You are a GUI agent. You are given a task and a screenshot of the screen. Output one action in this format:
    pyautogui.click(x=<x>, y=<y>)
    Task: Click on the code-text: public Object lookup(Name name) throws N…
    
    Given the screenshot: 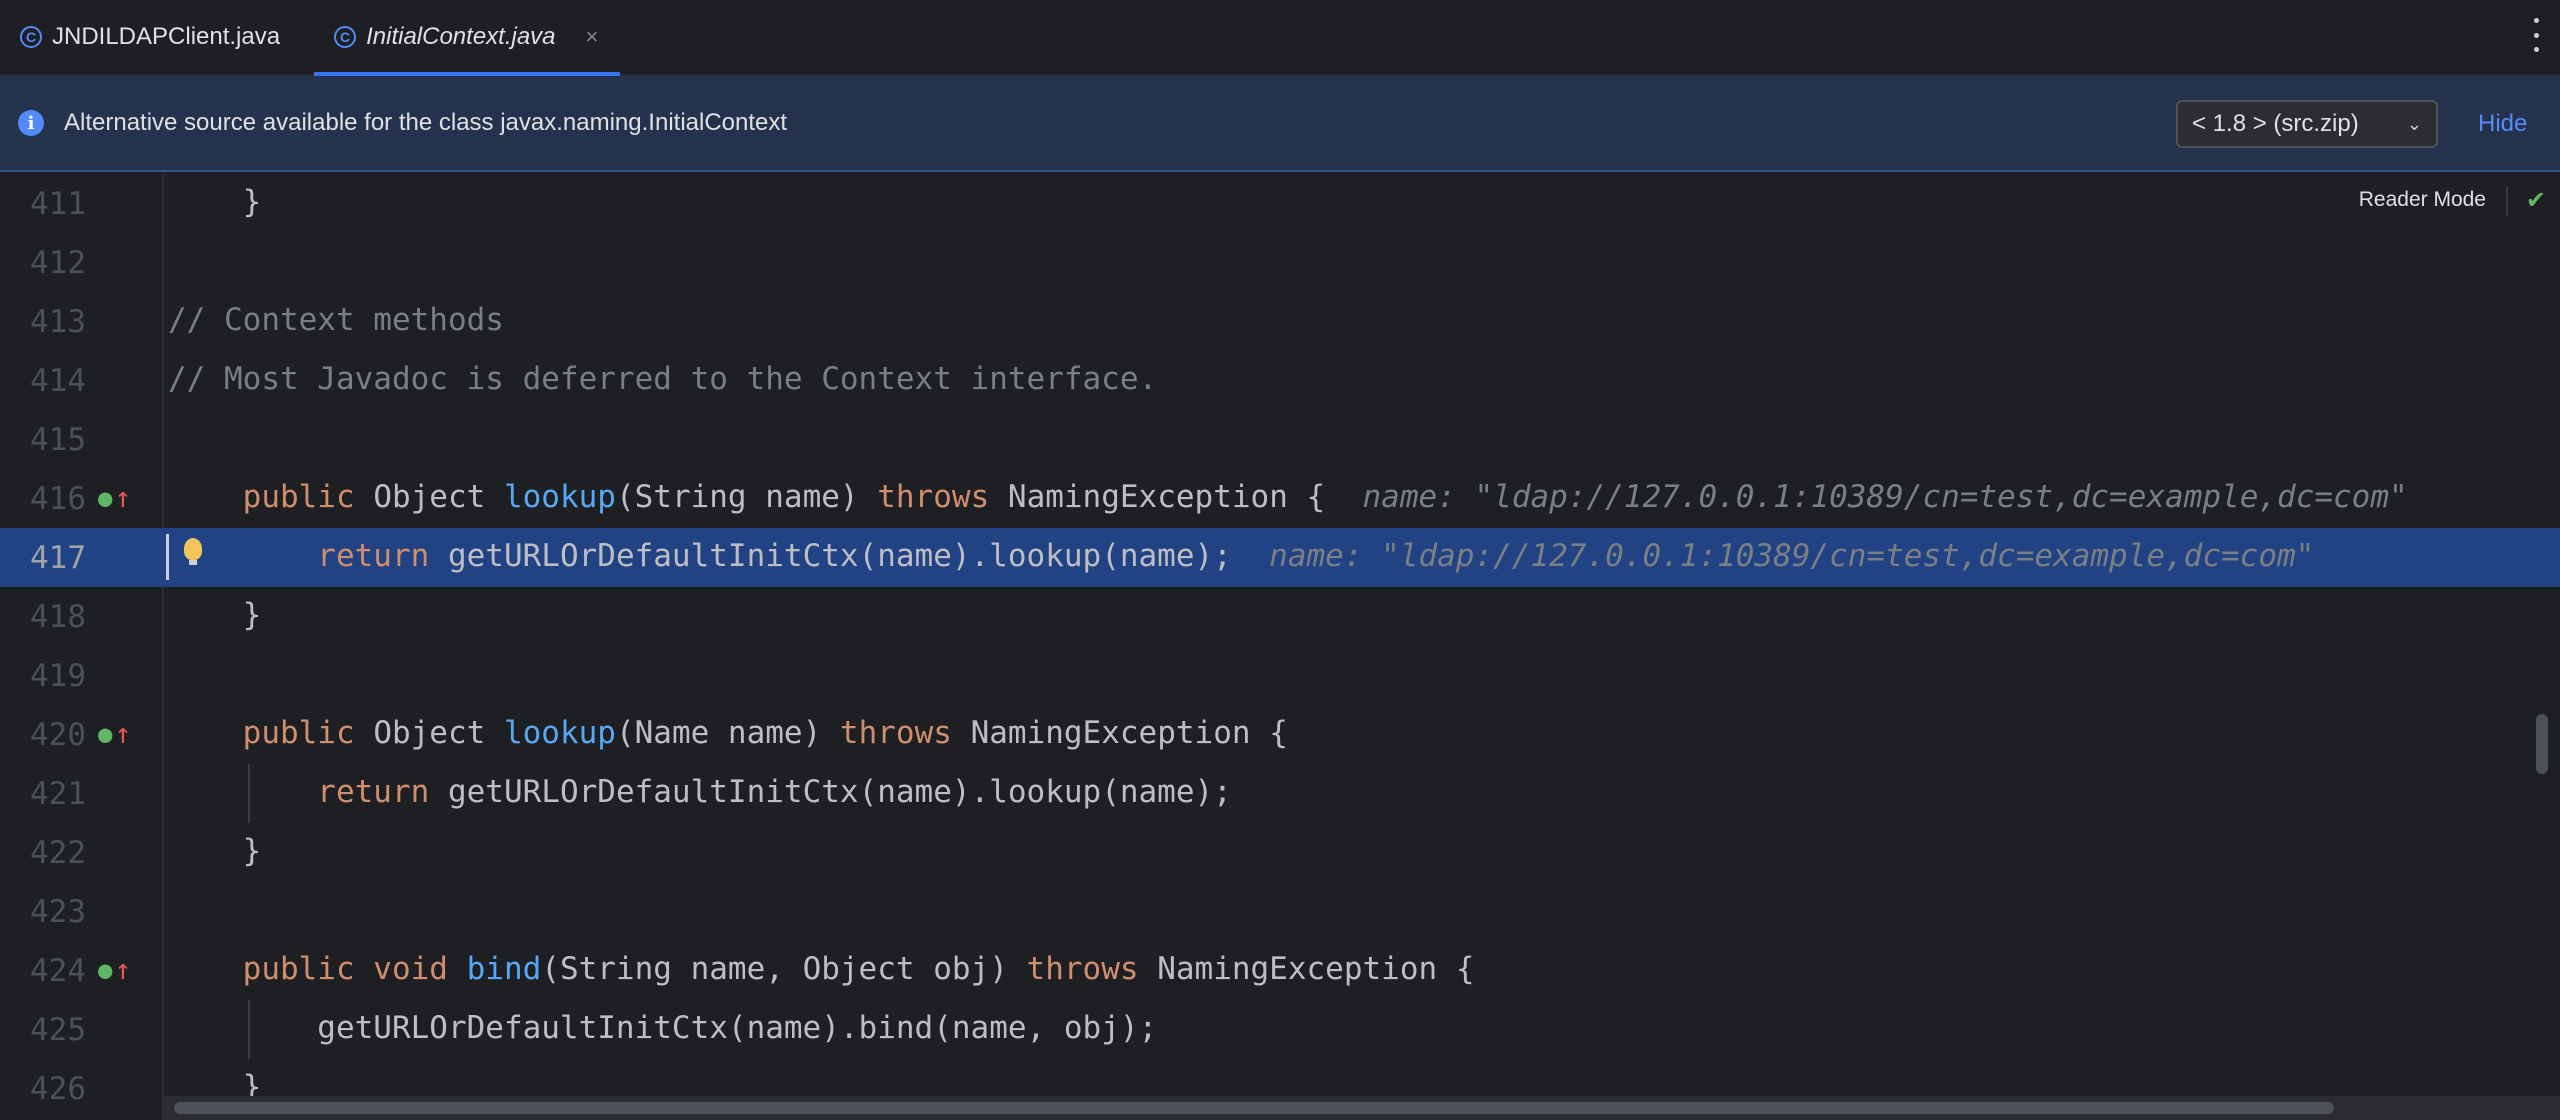 What is the action you would take?
    pyautogui.click(x=728, y=733)
    